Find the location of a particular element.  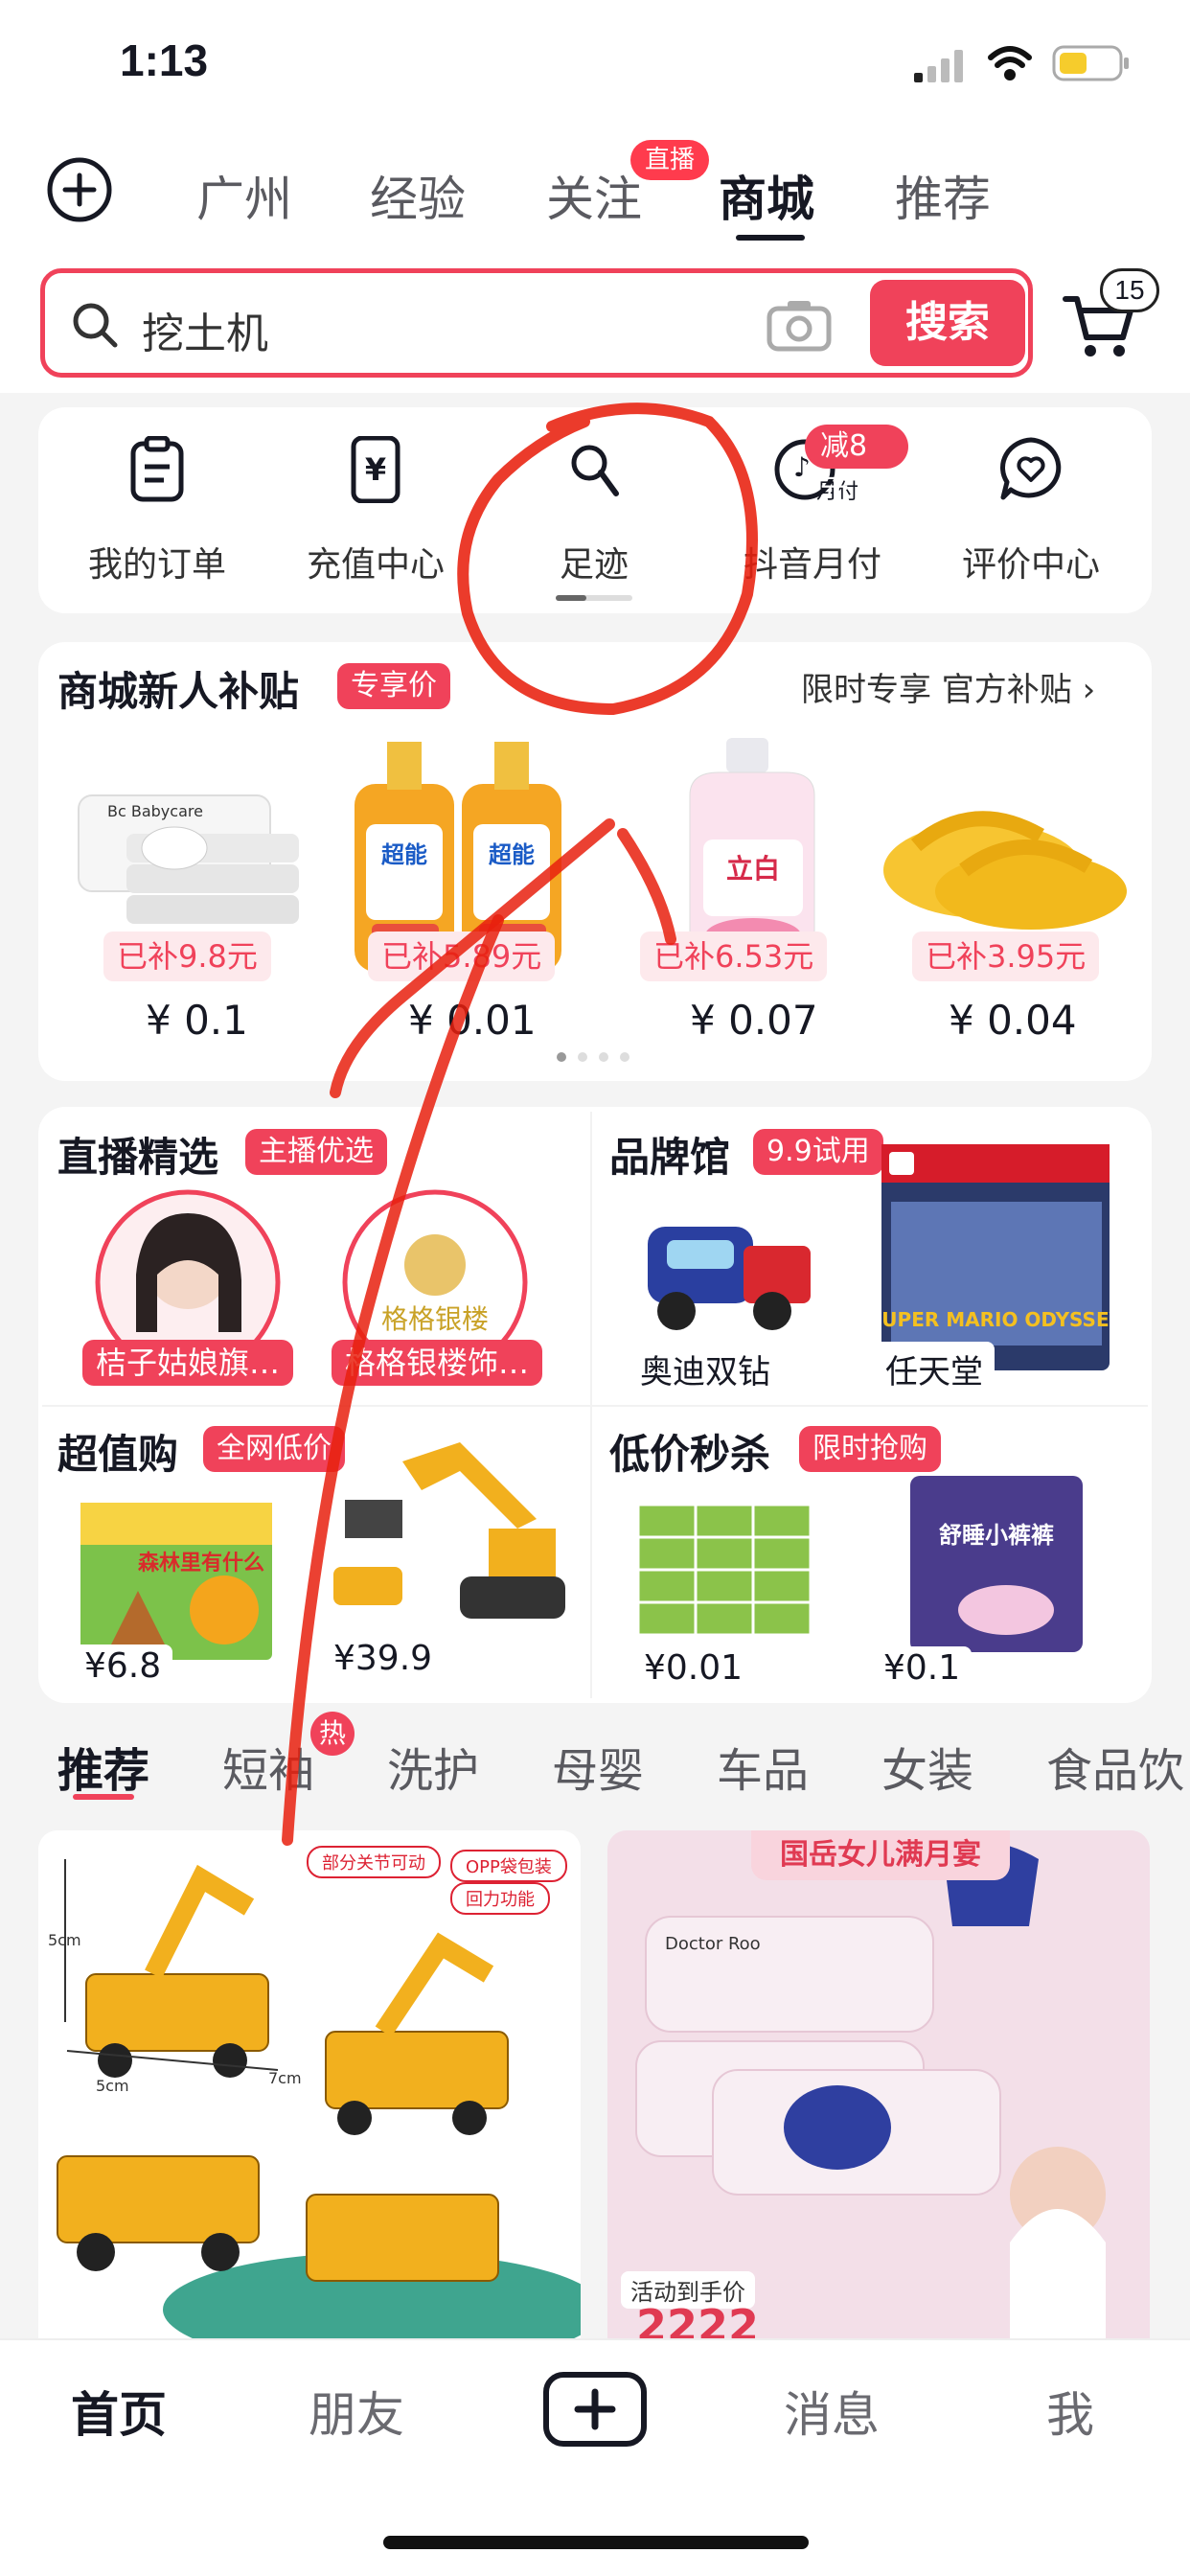

search-icon is located at coordinates (95, 325).